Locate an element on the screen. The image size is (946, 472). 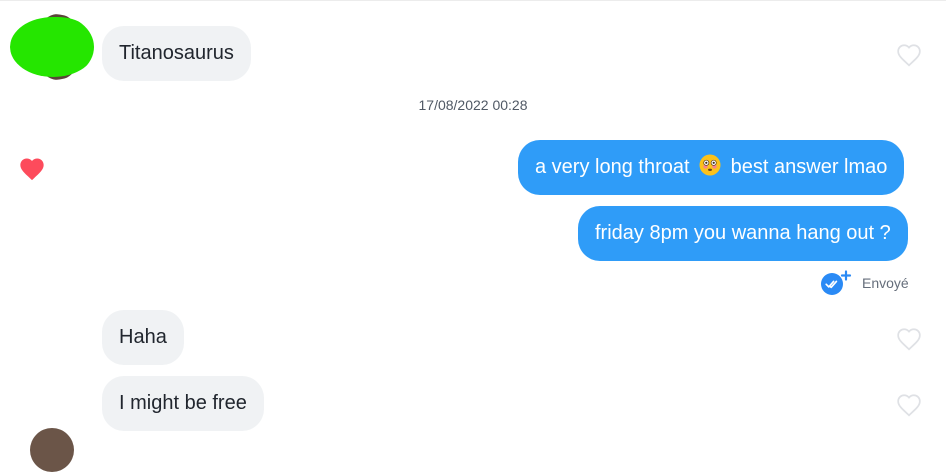
message-text: Titanosaurus is located at coordinates (176, 53).